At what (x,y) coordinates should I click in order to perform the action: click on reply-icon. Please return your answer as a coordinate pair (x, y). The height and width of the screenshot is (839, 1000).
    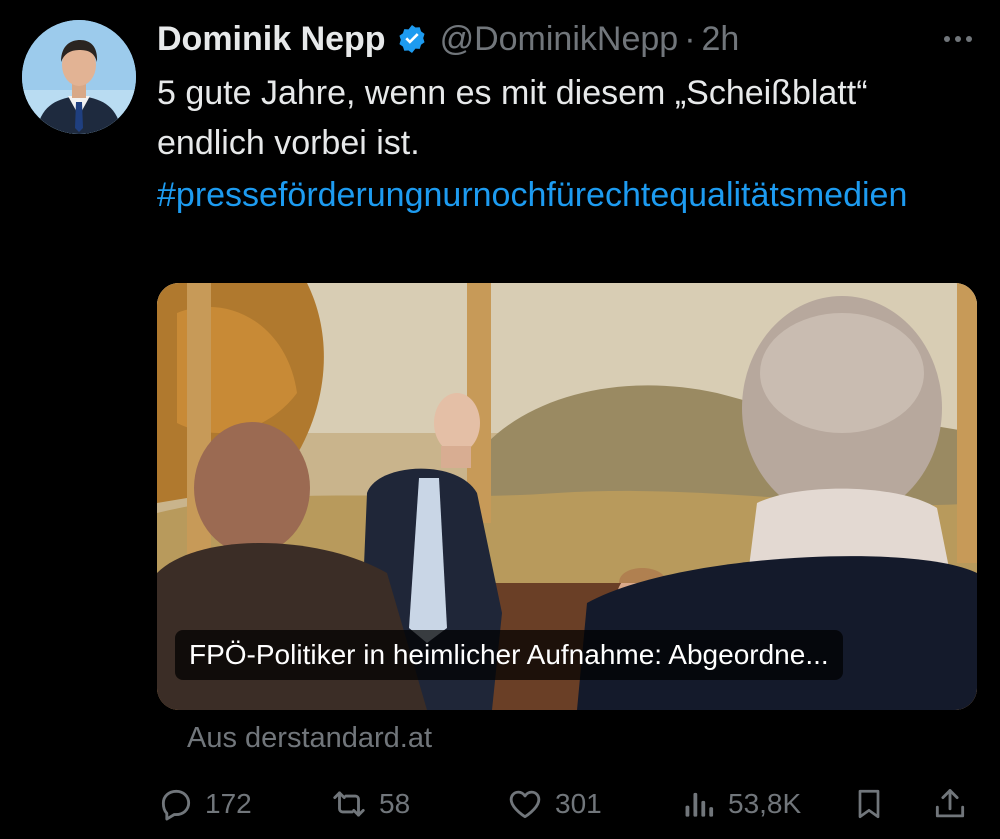
    Looking at the image, I should click on (176, 805).